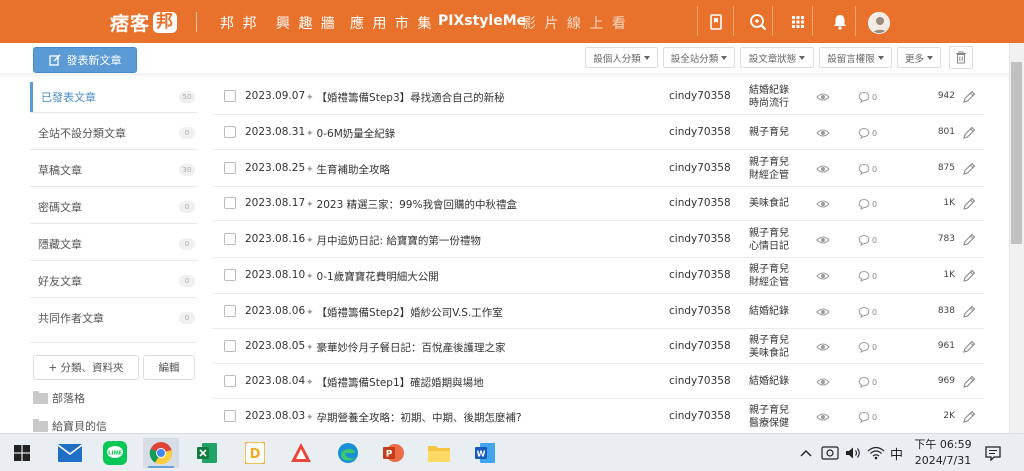 Image resolution: width=1024 pixels, height=471 pixels. What do you see at coordinates (350, 133) in the screenshot?
I see `article-title: ✦ 0-6M奶量全紀錄` at bounding box center [350, 133].